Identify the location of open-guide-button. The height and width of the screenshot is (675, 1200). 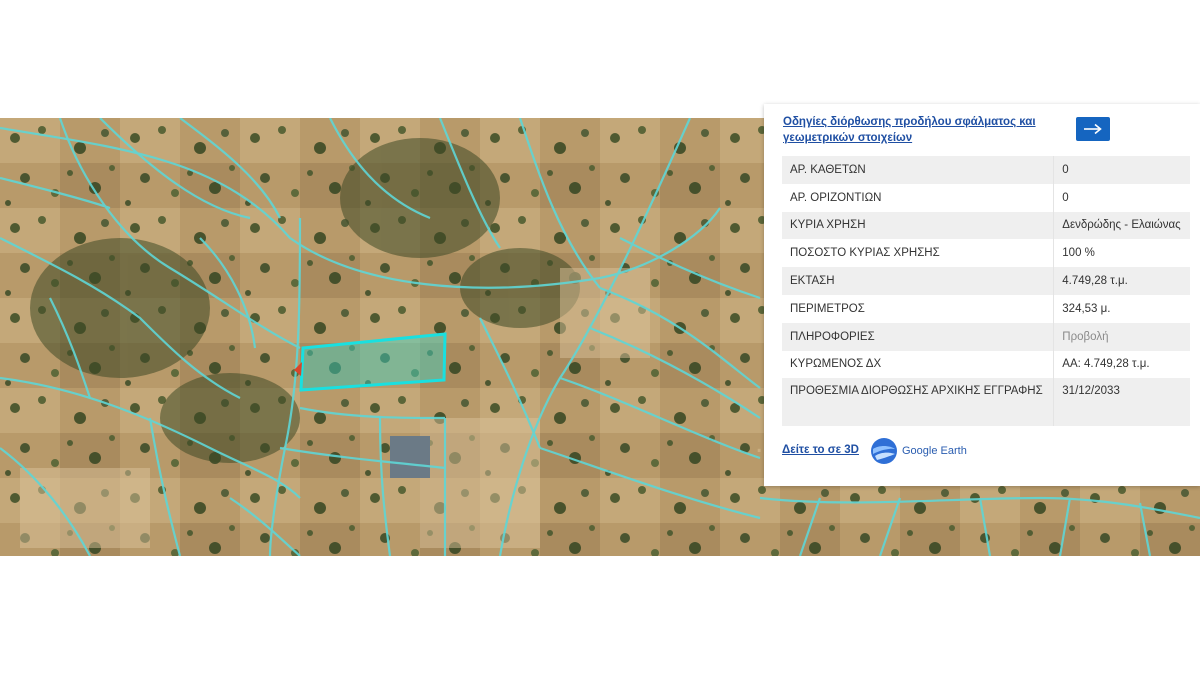
(1093, 129).